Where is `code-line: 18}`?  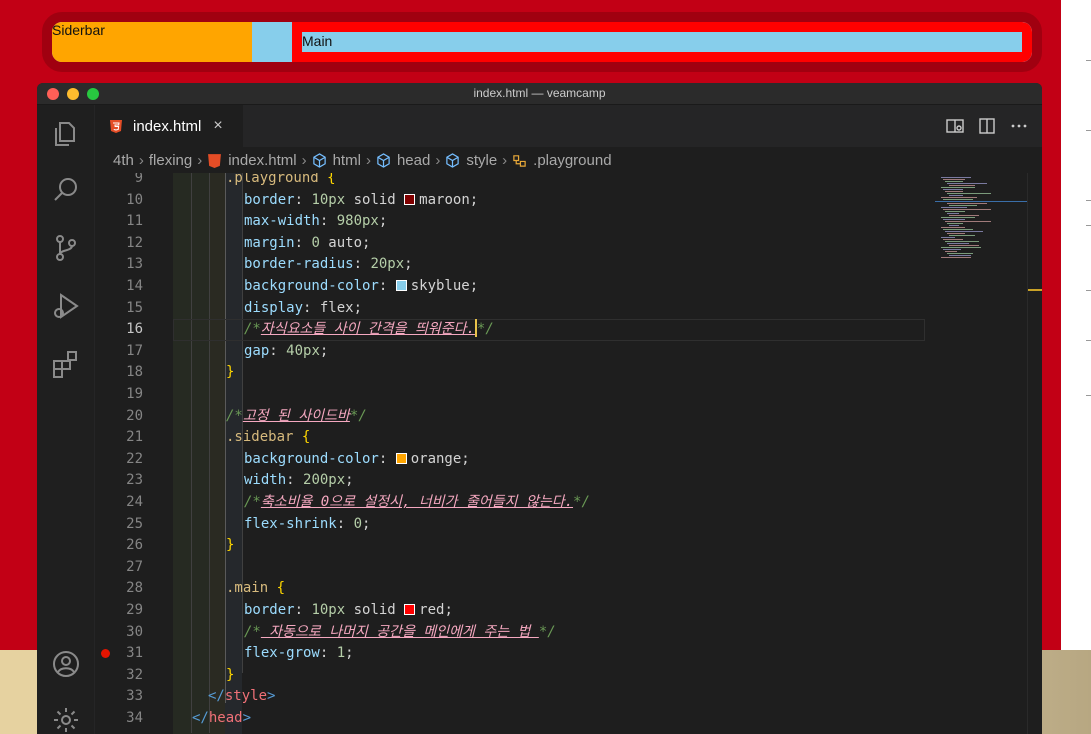
code-line: 18} is located at coordinates (515, 373).